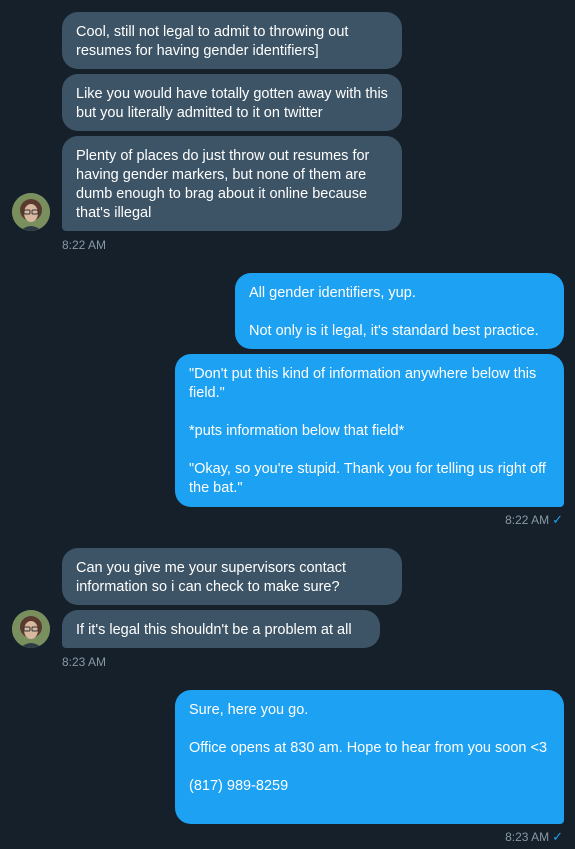 This screenshot has height=849, width=575. I want to click on timestamp: 8:23 AM, so click(84, 662).